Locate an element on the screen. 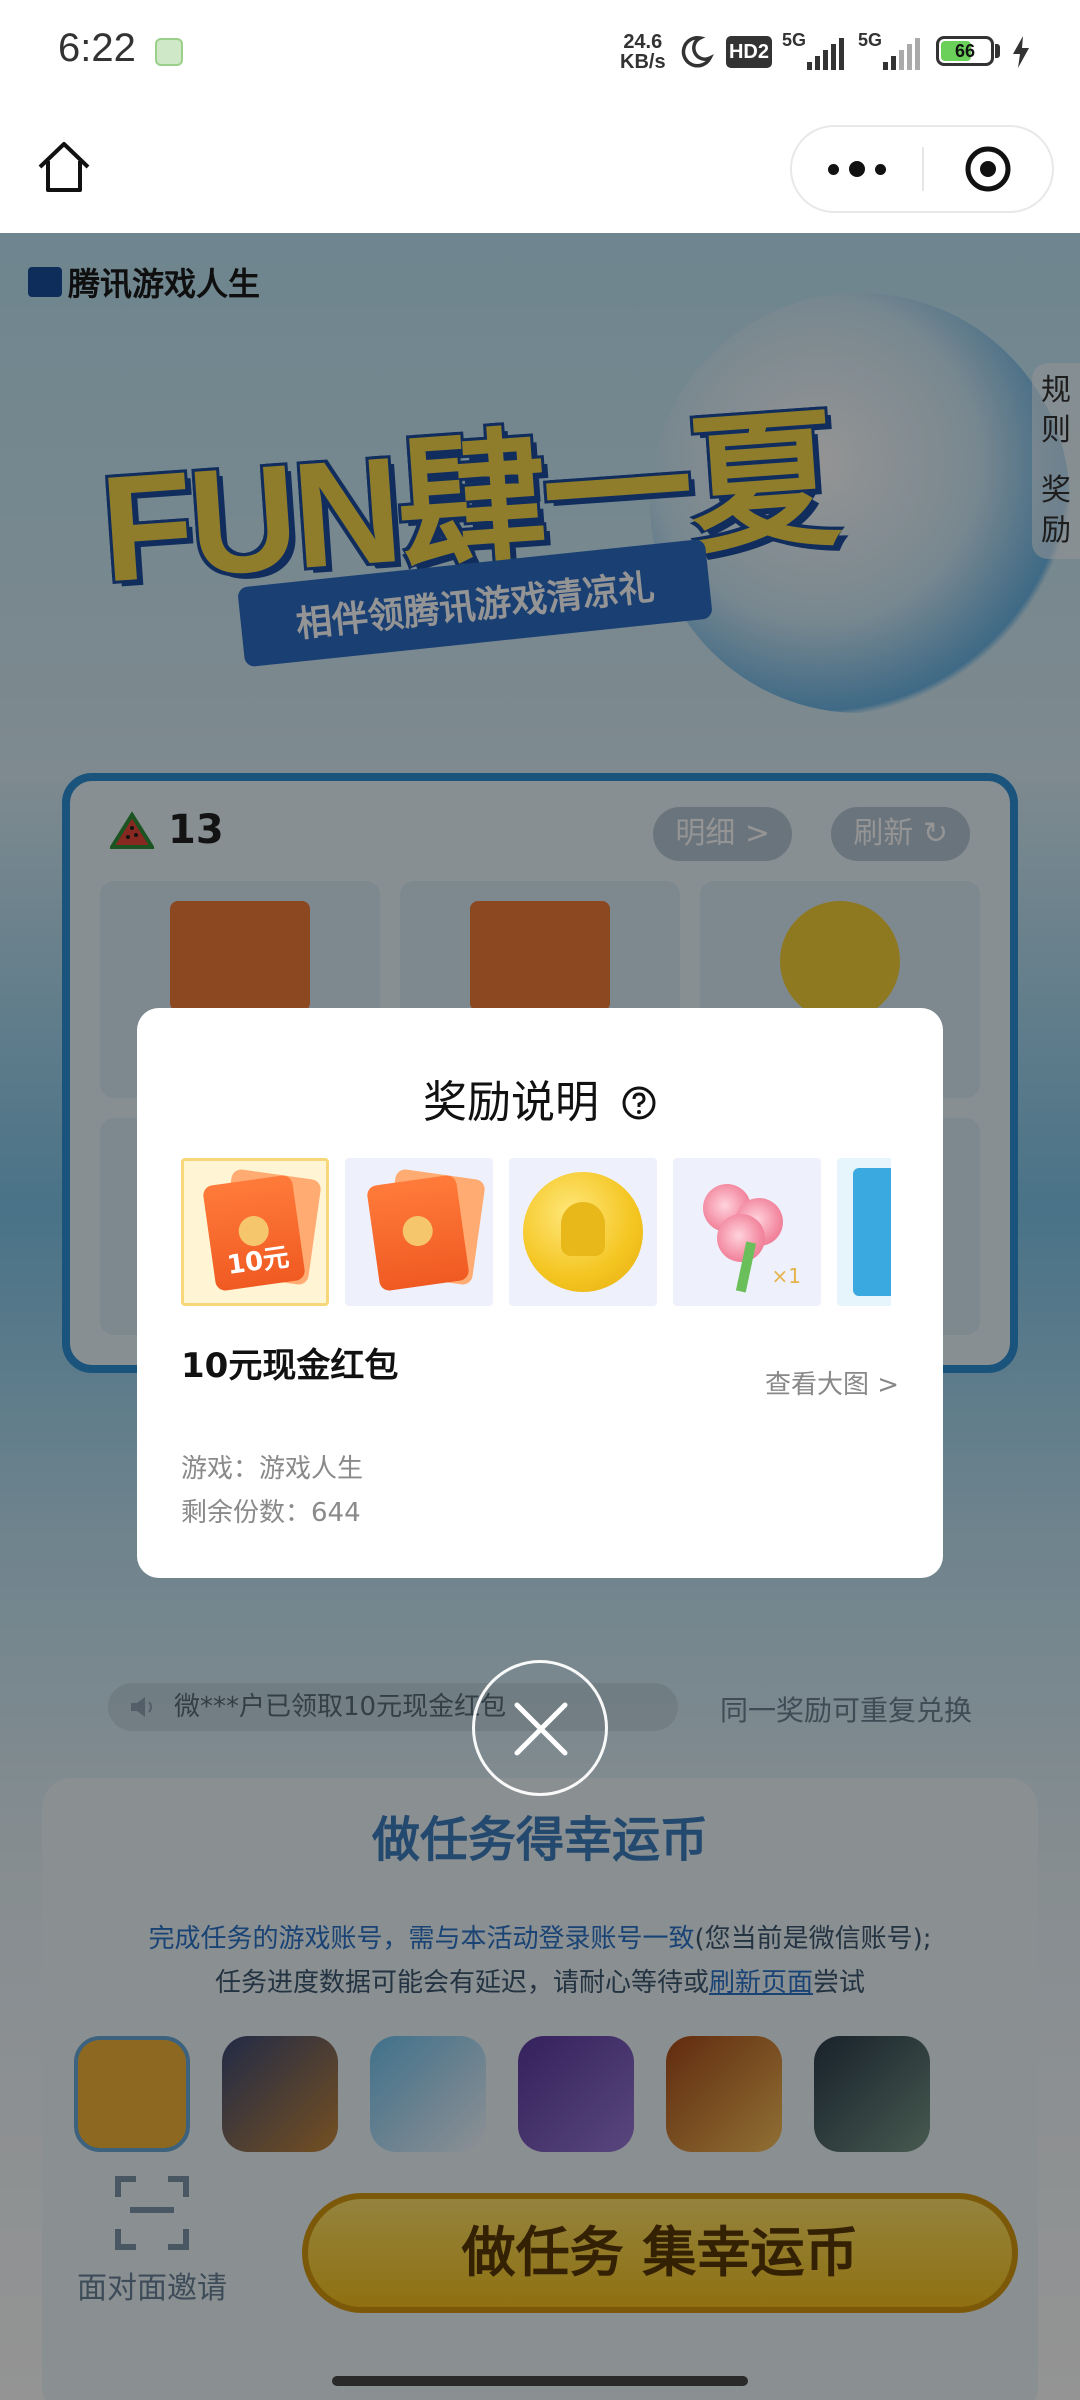 The width and height of the screenshot is (1080, 2400). charging-bolt-icon is located at coordinates (1021, 52).